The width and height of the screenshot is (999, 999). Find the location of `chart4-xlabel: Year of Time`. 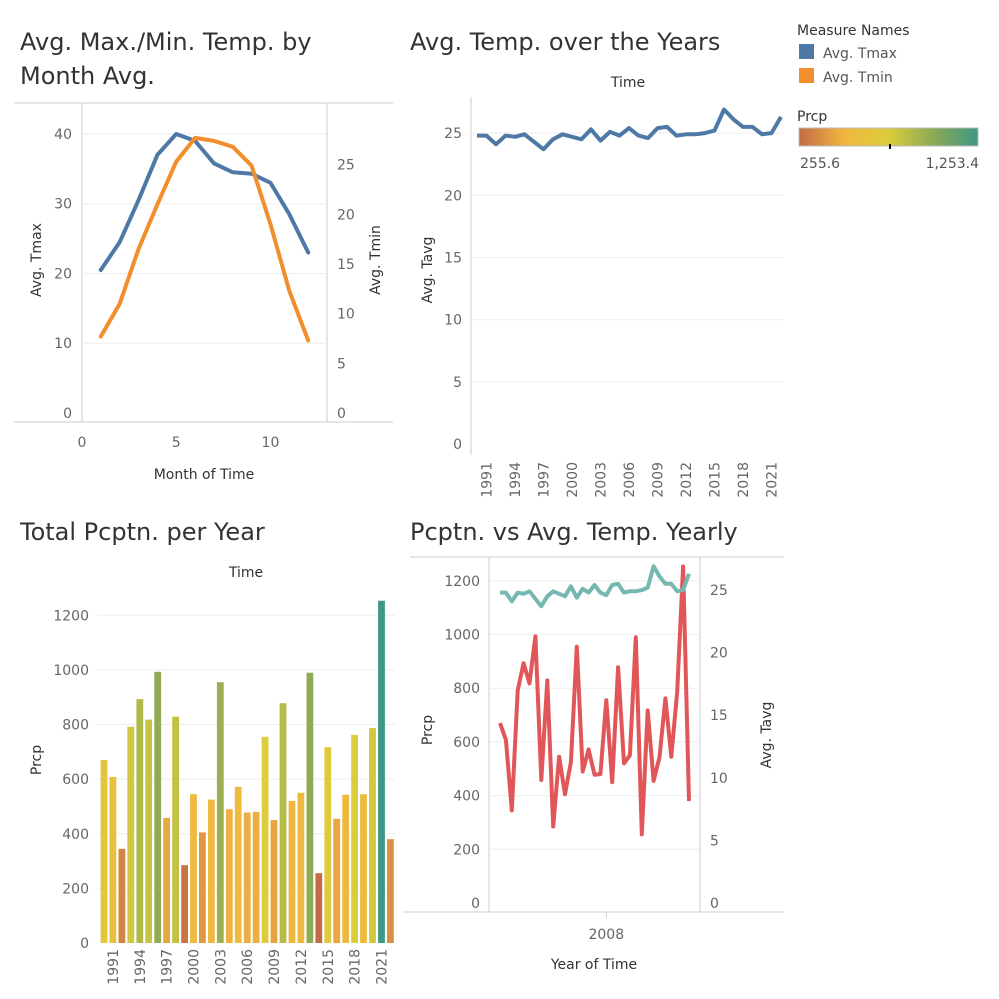

chart4-xlabel: Year of Time is located at coordinates (593, 965).